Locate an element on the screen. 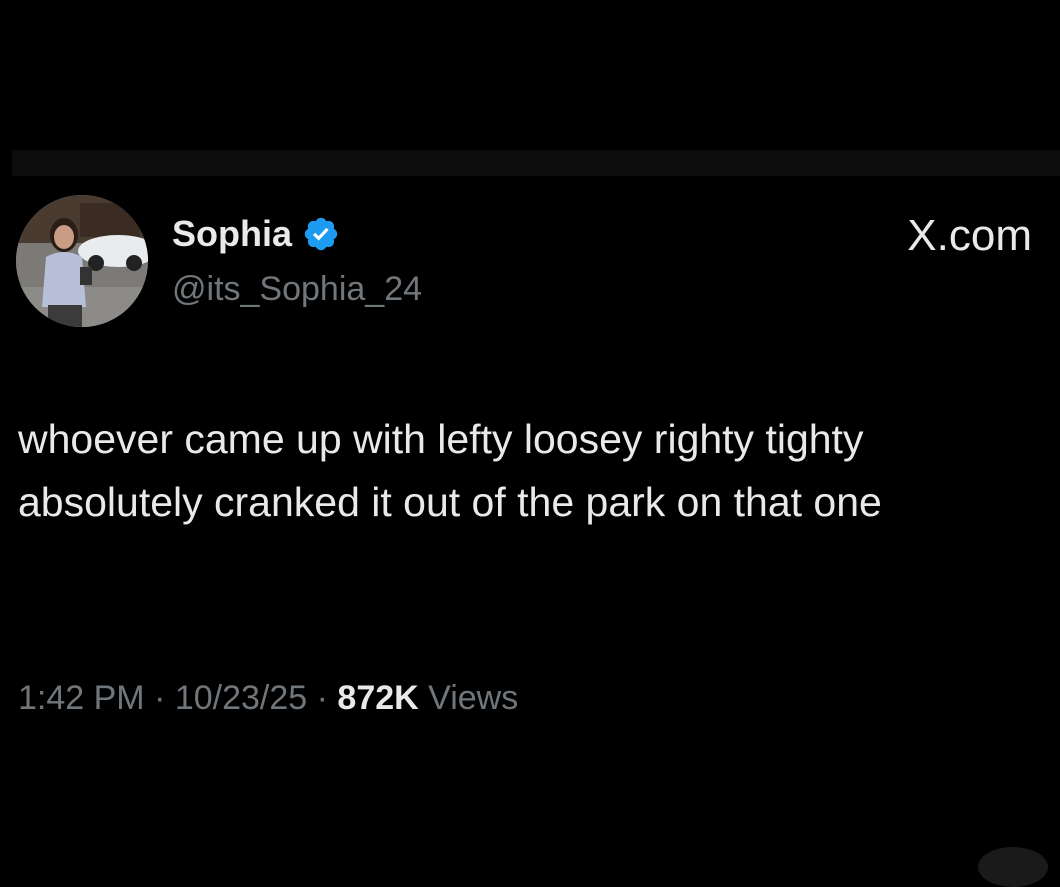 The height and width of the screenshot is (887, 1060). site-logo-text: X.com is located at coordinates (969, 235).